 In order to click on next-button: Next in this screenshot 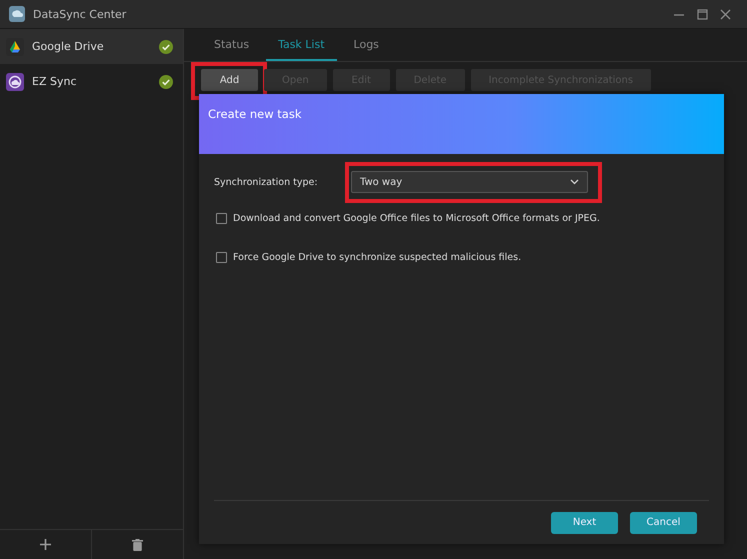, I will do `click(584, 523)`.